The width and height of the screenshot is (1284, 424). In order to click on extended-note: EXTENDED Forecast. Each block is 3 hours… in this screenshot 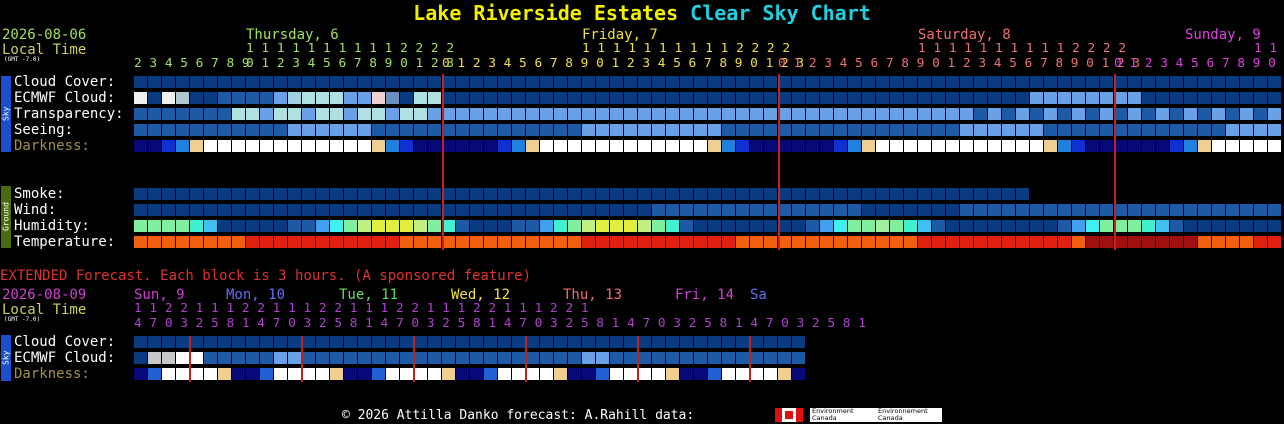, I will do `click(266, 276)`.